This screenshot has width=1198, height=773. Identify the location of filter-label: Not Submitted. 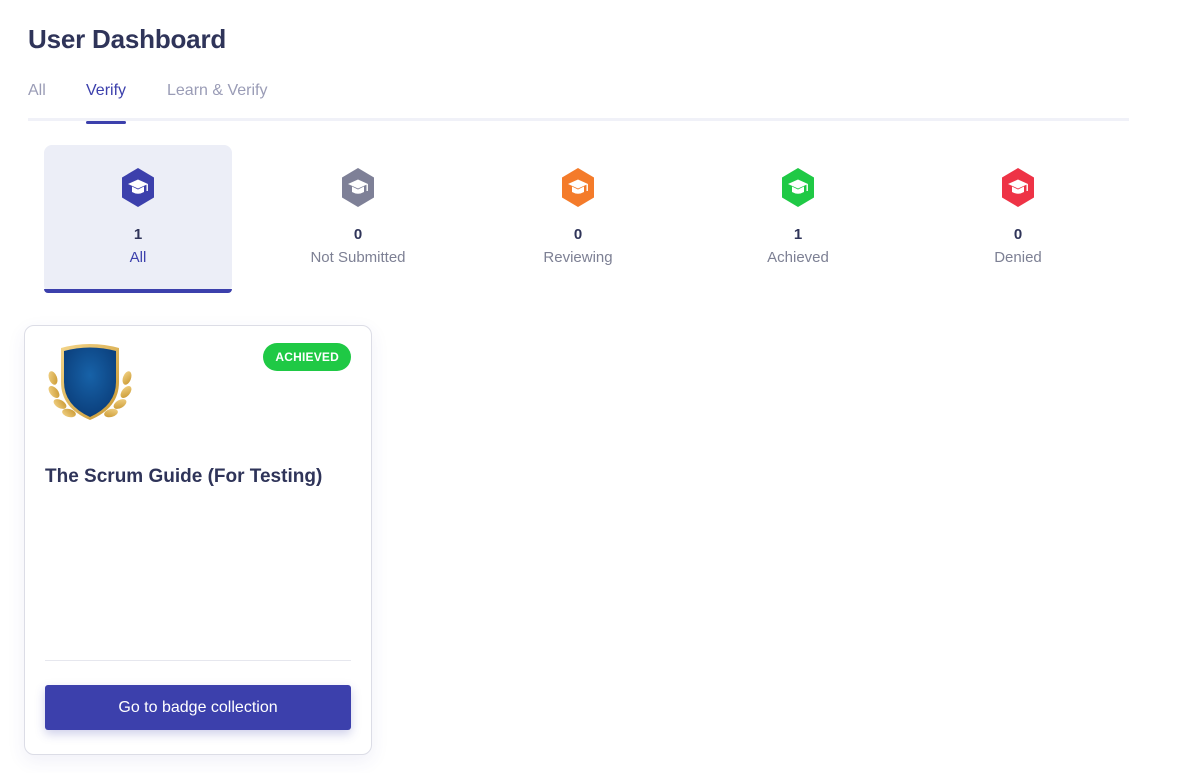
(358, 257).